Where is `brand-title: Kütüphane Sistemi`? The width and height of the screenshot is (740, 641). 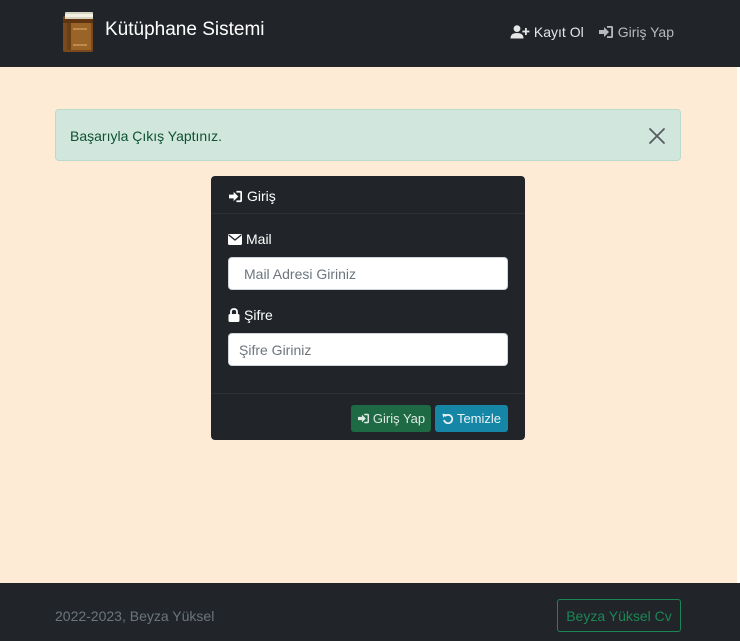
brand-title: Kütüphane Sistemi is located at coordinates (185, 29).